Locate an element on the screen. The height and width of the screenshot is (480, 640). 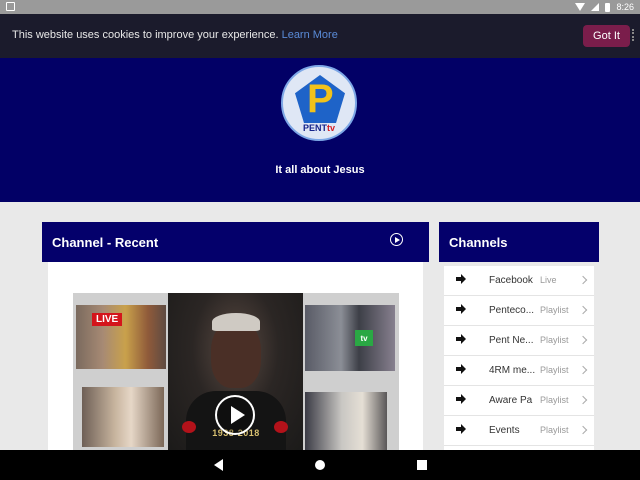
signal-icon is located at coordinates (595, 7).